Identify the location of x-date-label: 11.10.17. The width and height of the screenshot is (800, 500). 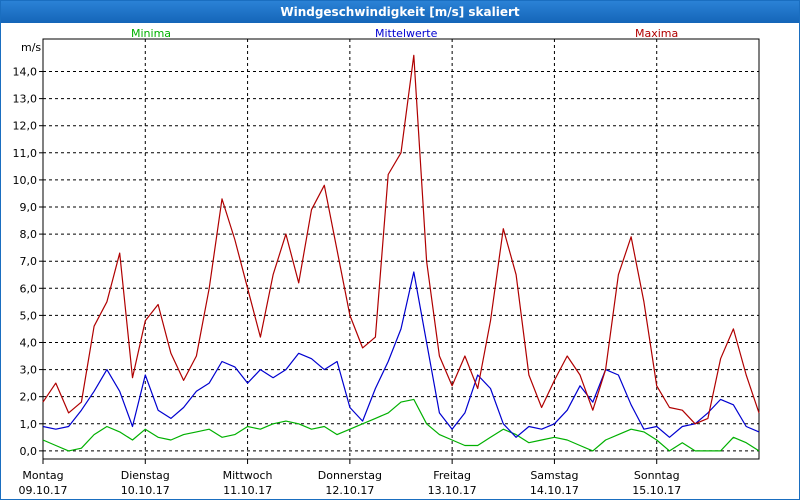
(247, 490).